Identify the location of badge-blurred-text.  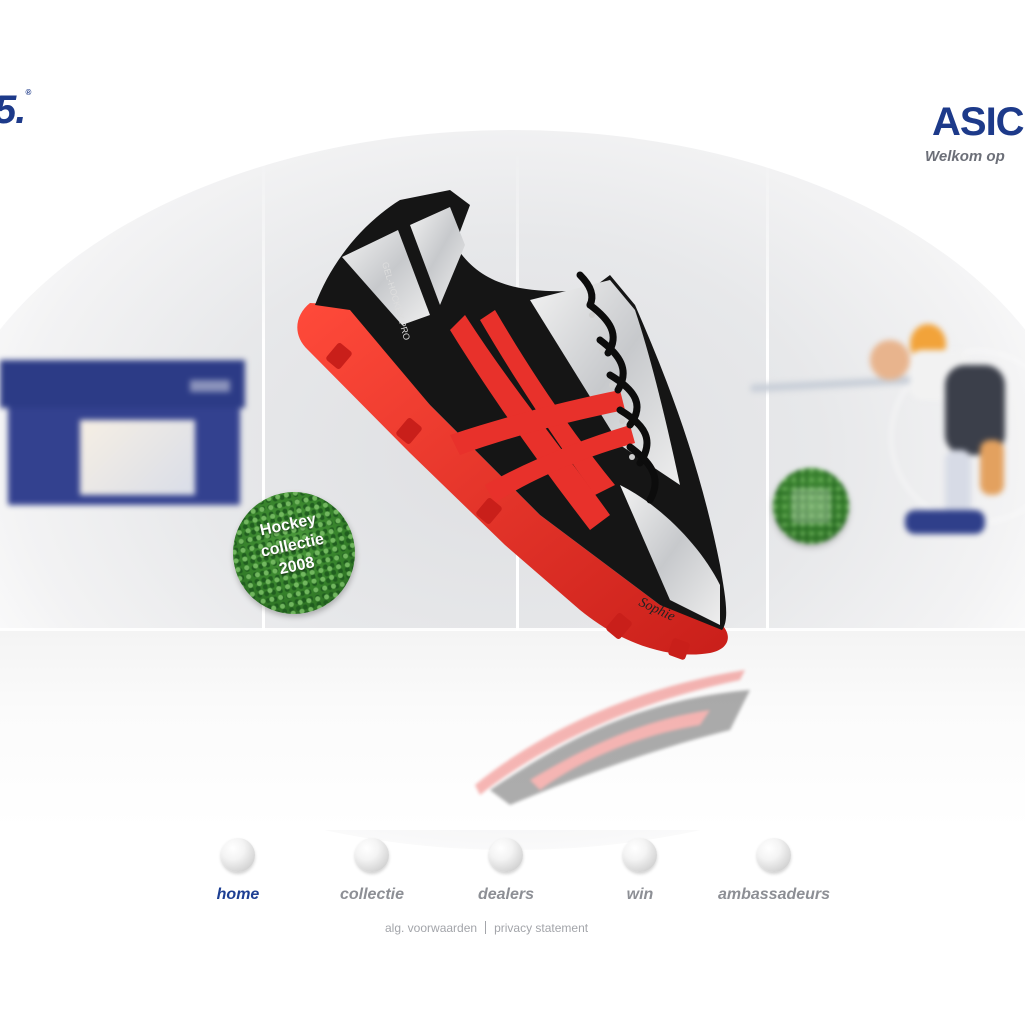
(811, 506).